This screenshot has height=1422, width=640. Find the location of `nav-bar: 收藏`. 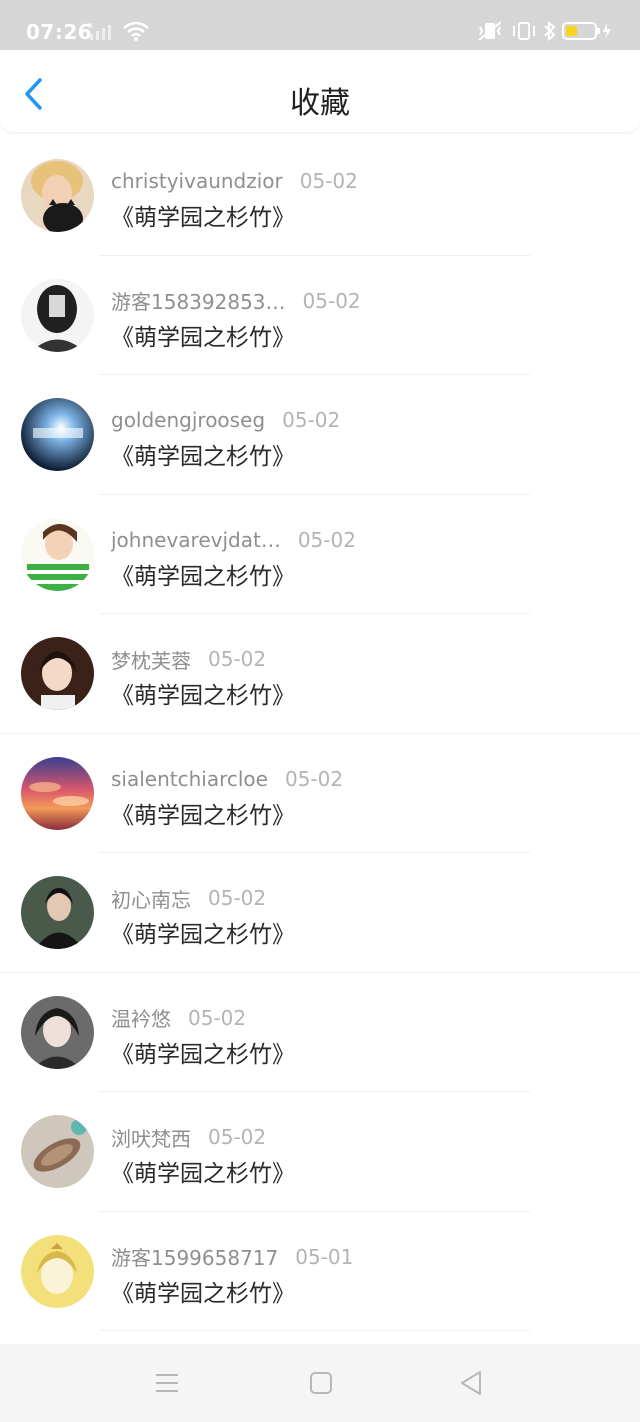

nav-bar: 收藏 is located at coordinates (320, 91).